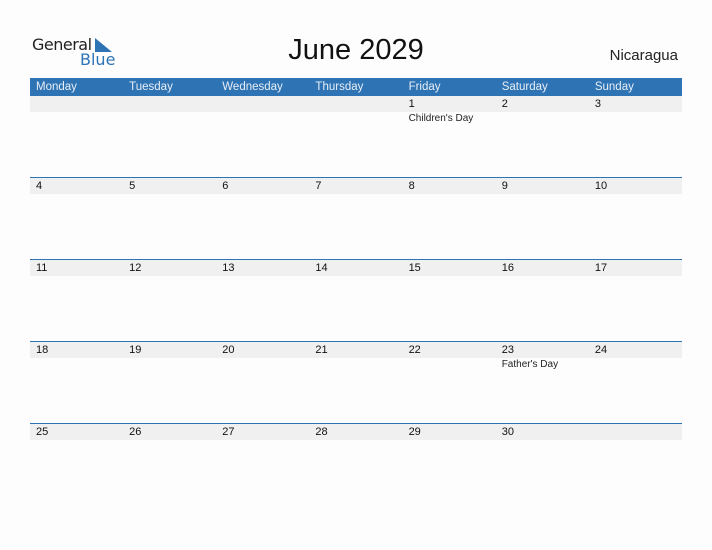  Describe the element at coordinates (135, 432) in the screenshot. I see `day-number: 26` at that location.